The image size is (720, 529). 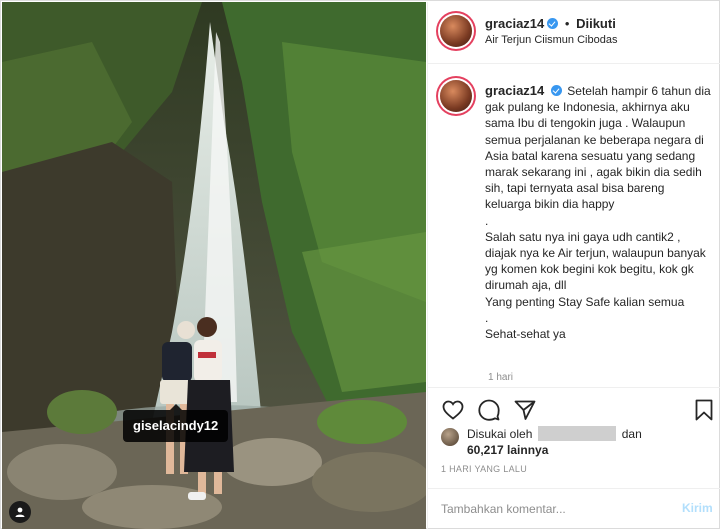 I want to click on likes-prefix: Disukai oleh, so click(x=500, y=434).